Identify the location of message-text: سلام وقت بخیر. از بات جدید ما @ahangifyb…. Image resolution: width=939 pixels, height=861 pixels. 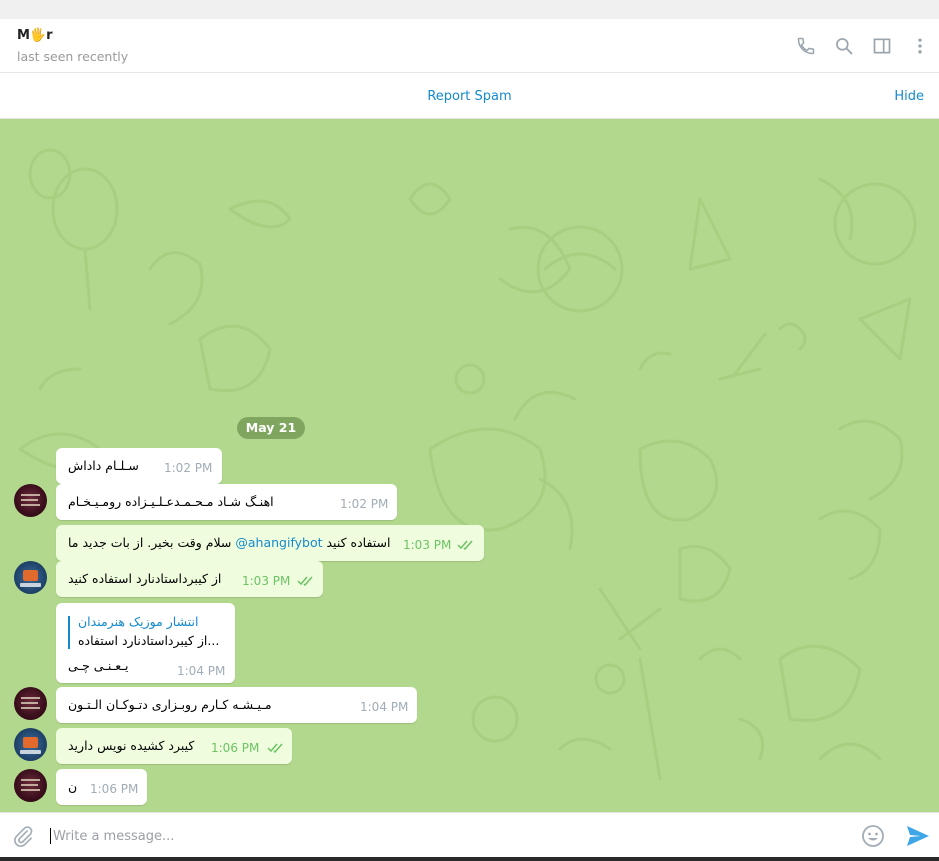
(229, 542).